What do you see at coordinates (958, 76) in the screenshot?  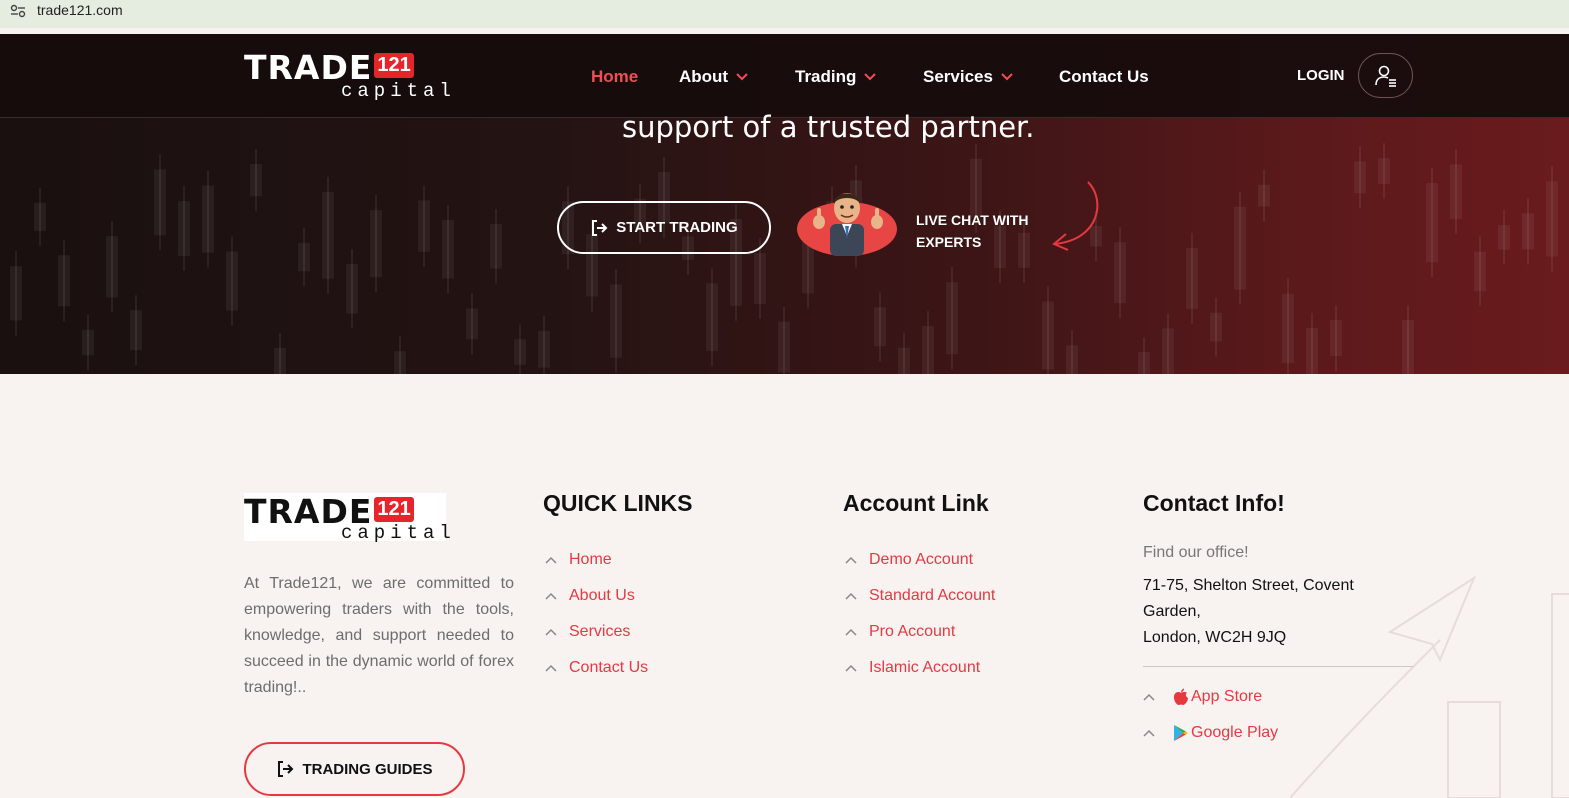 I see `nav-services-label: Services` at bounding box center [958, 76].